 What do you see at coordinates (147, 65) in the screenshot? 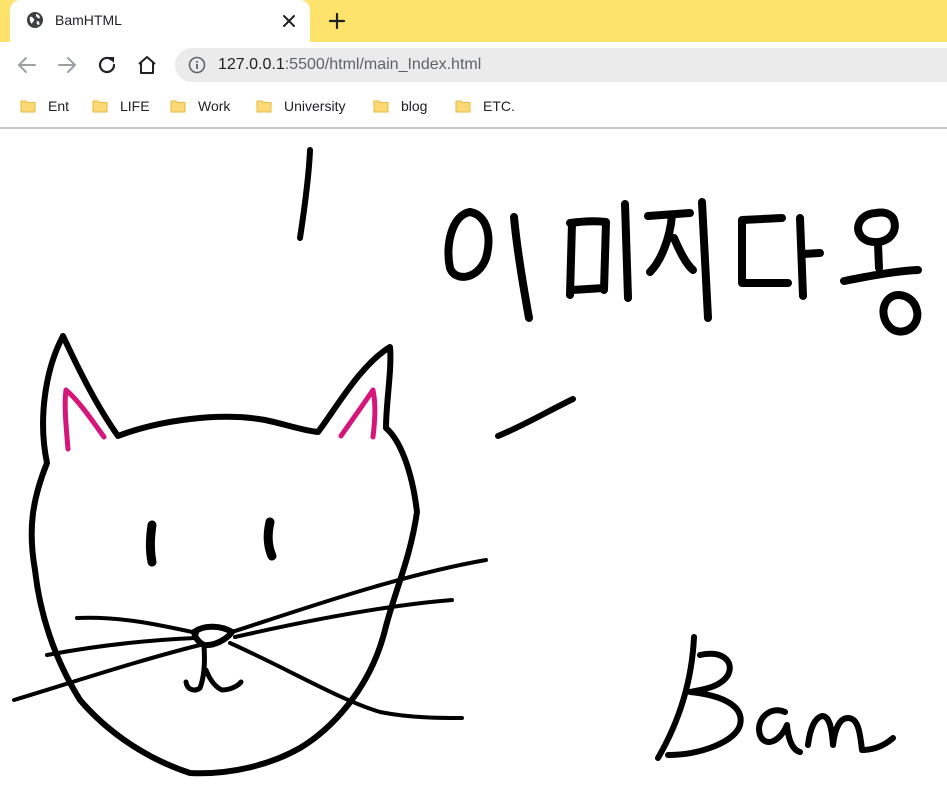
I see `home-icon` at bounding box center [147, 65].